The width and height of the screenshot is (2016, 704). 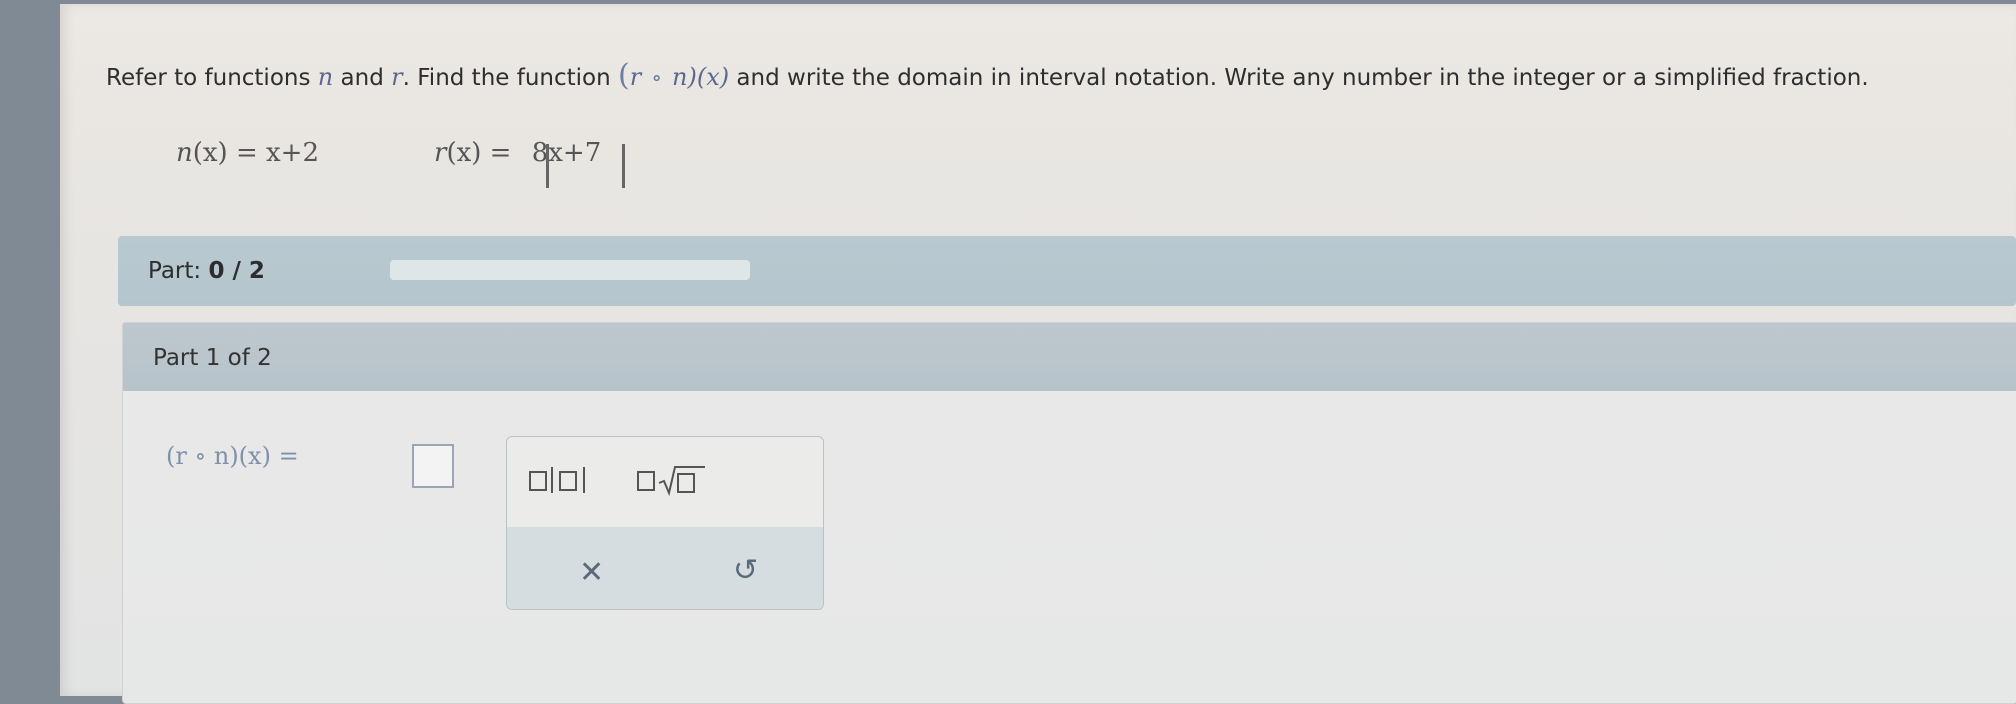 I want to click on answer-lhs: (r ∘ n)(x) =, so click(x=232, y=456).